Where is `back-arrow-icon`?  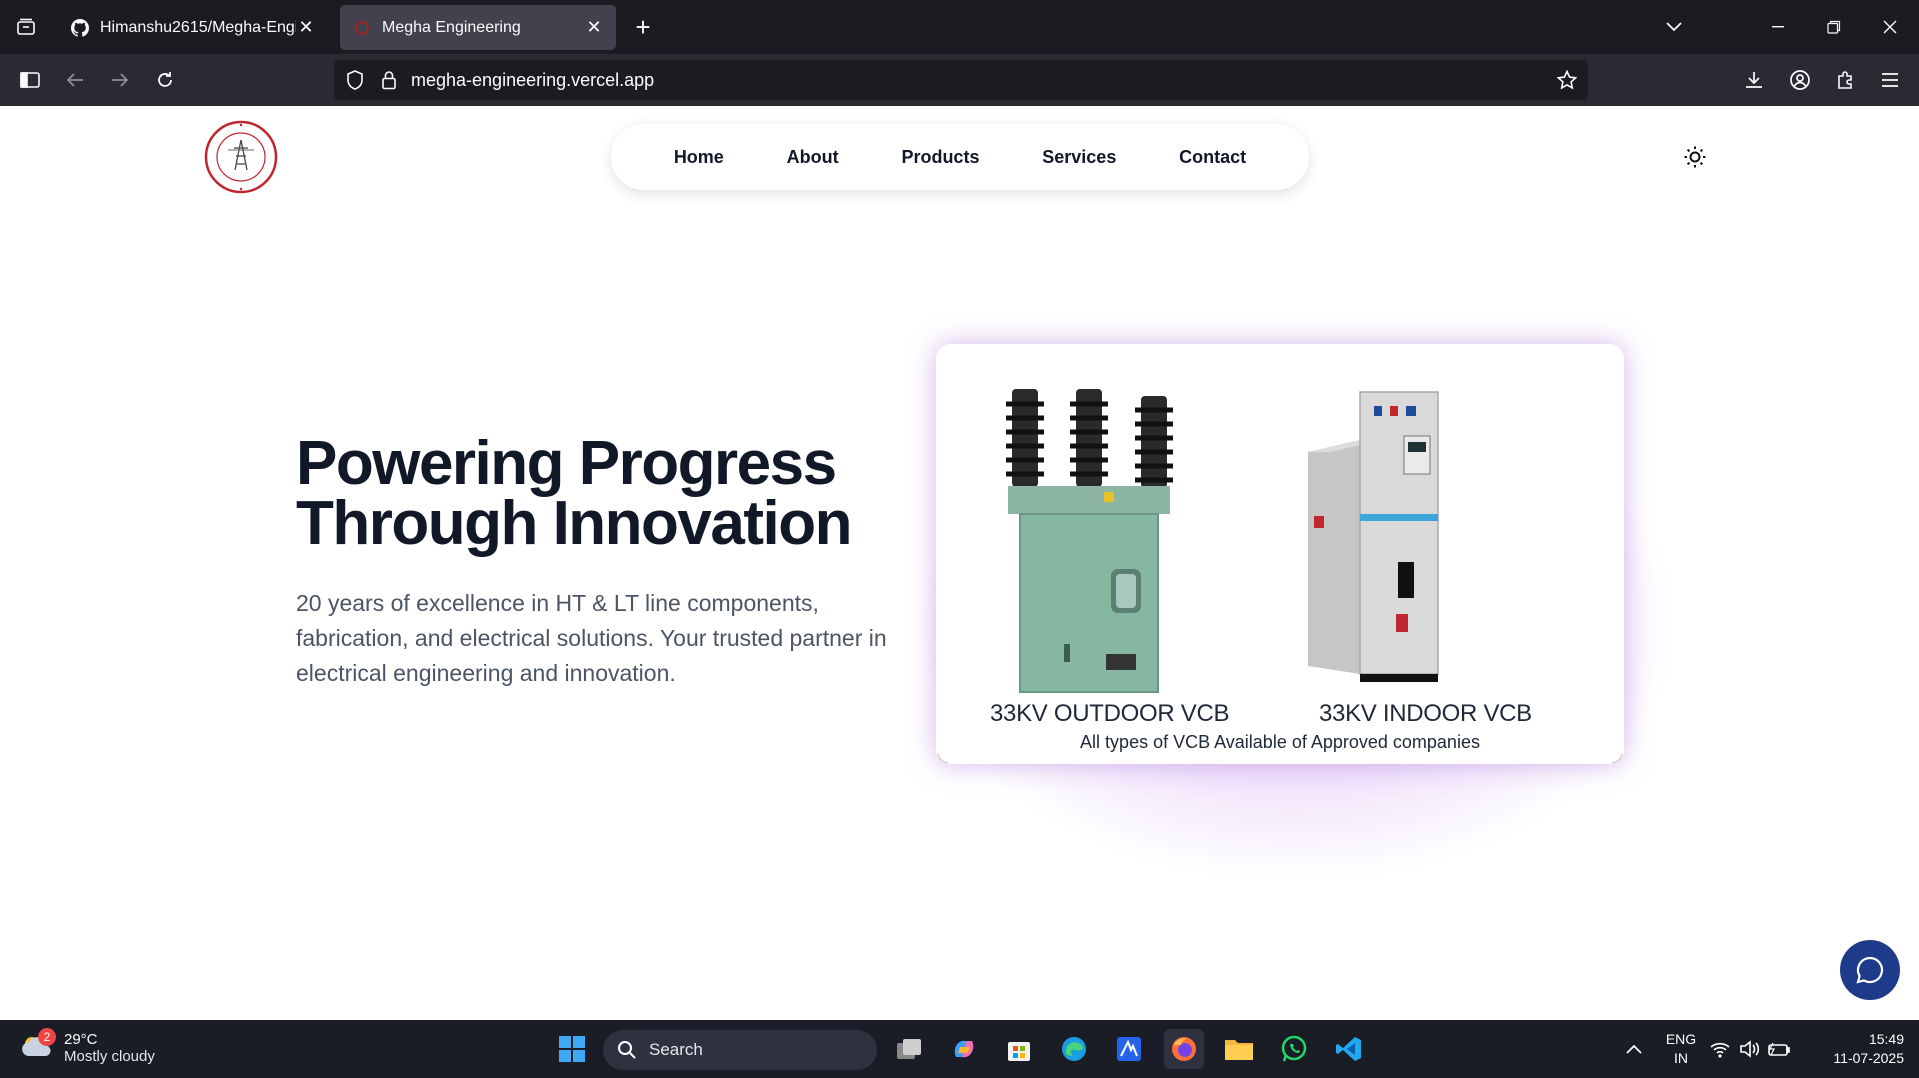 back-arrow-icon is located at coordinates (75, 80).